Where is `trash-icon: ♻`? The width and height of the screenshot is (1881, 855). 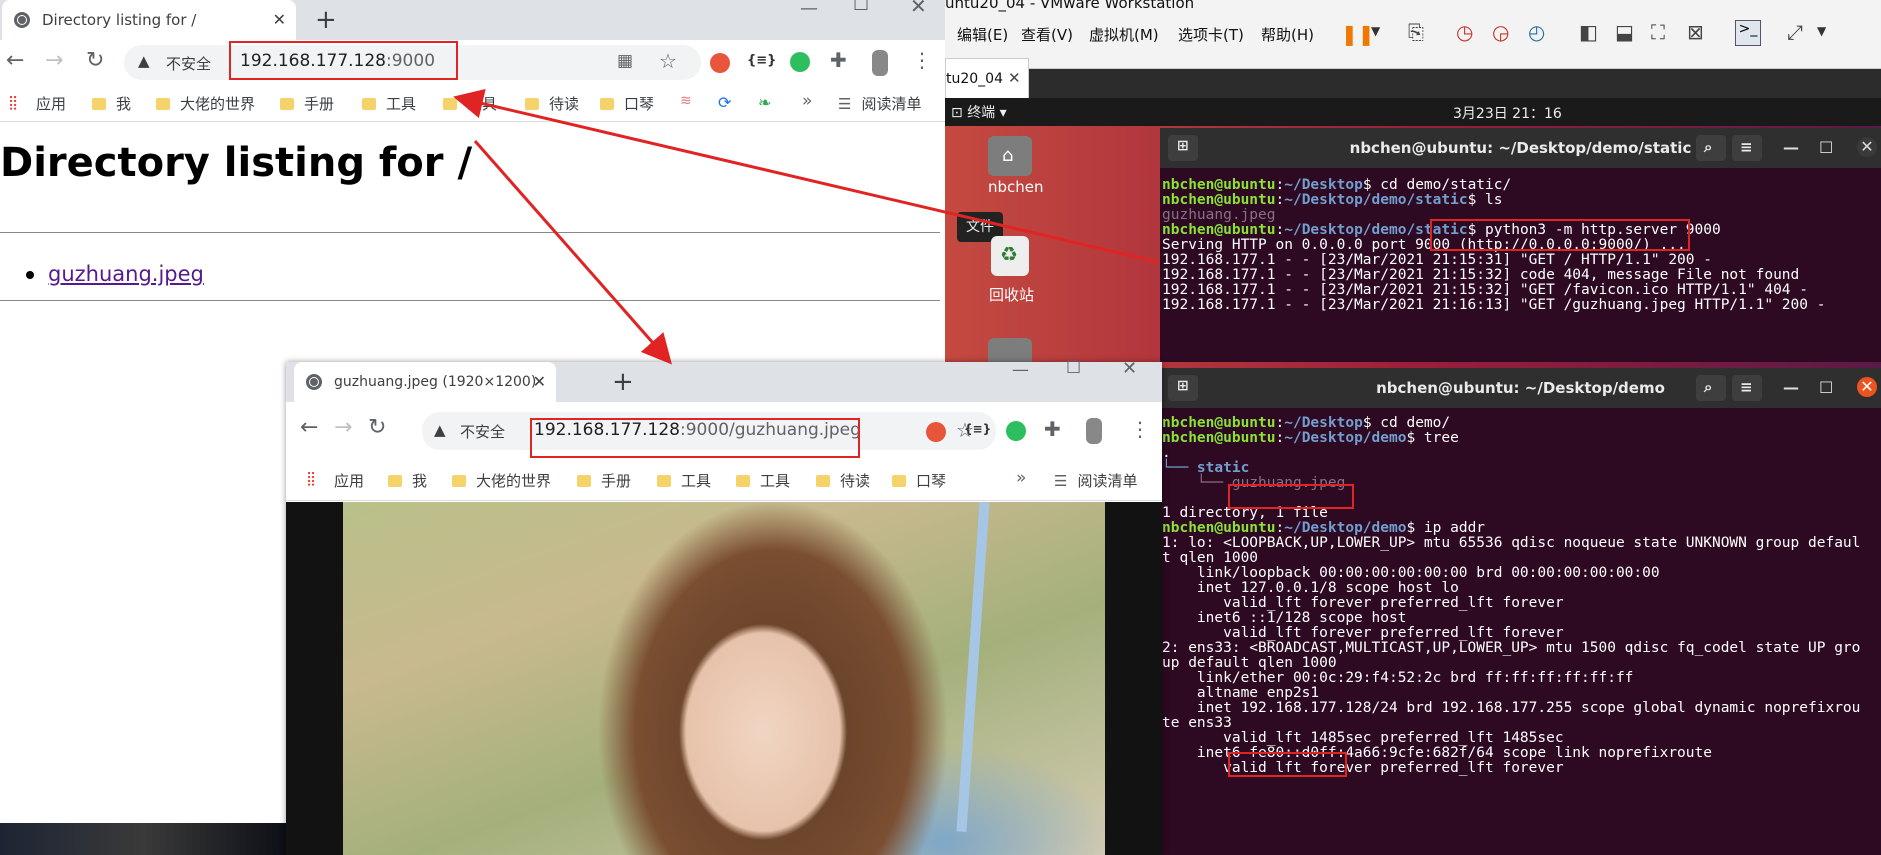
trash-icon: ♻ is located at coordinates (1010, 256).